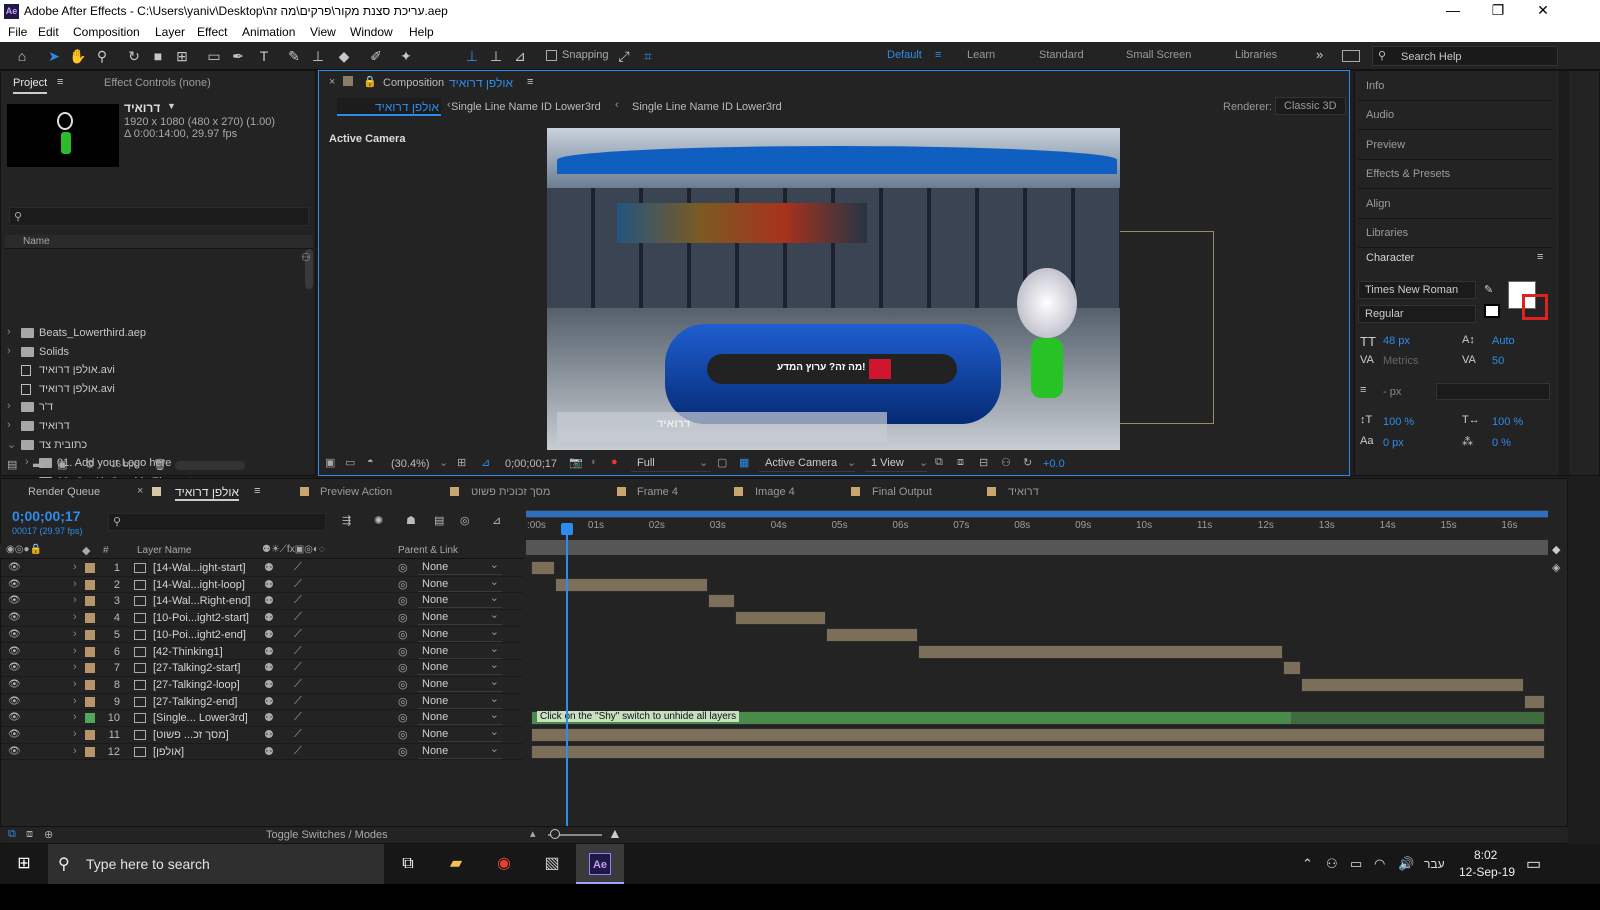 Image resolution: width=1600 pixels, height=910 pixels. I want to click on tab-final-output: Final Output, so click(902, 492).